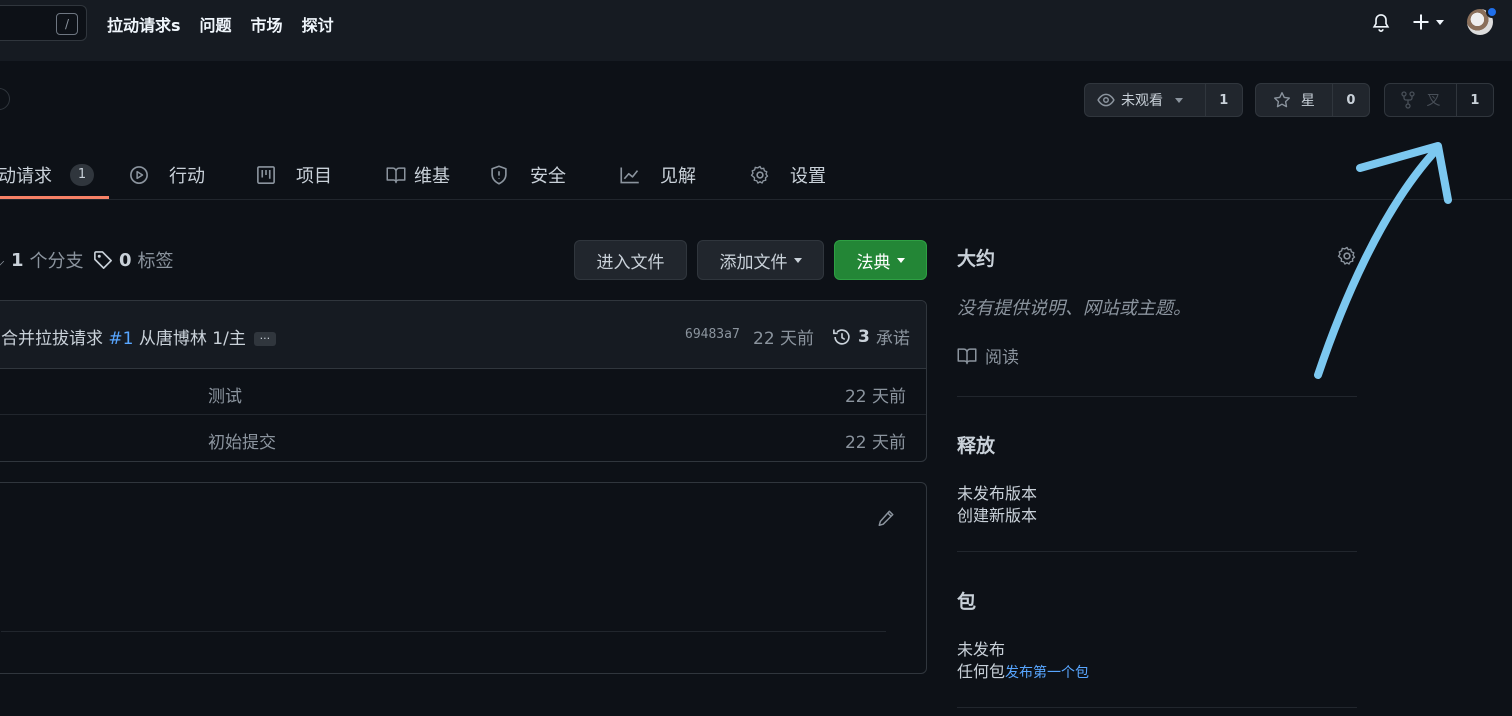 Image resolution: width=1512 pixels, height=716 pixels. I want to click on watch-label: 未观看, so click(1142, 101).